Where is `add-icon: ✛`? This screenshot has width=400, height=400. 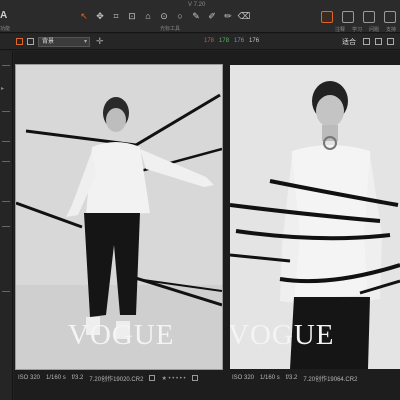
add-icon: ✛ is located at coordinates (100, 41).